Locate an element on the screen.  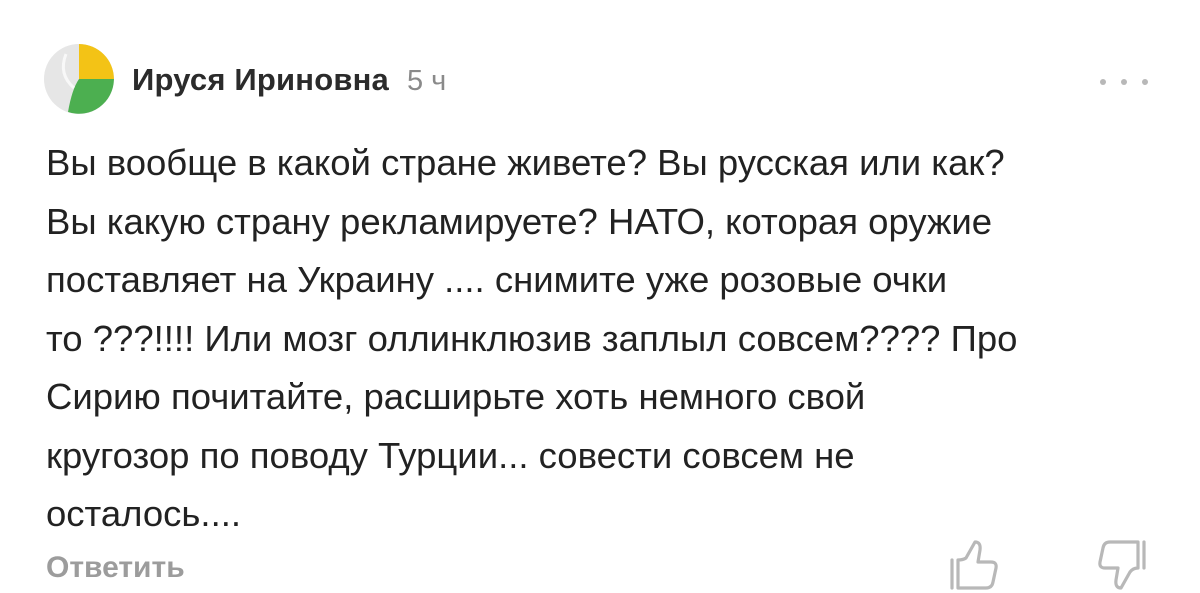
reply-button: Ответить is located at coordinates (115, 568).